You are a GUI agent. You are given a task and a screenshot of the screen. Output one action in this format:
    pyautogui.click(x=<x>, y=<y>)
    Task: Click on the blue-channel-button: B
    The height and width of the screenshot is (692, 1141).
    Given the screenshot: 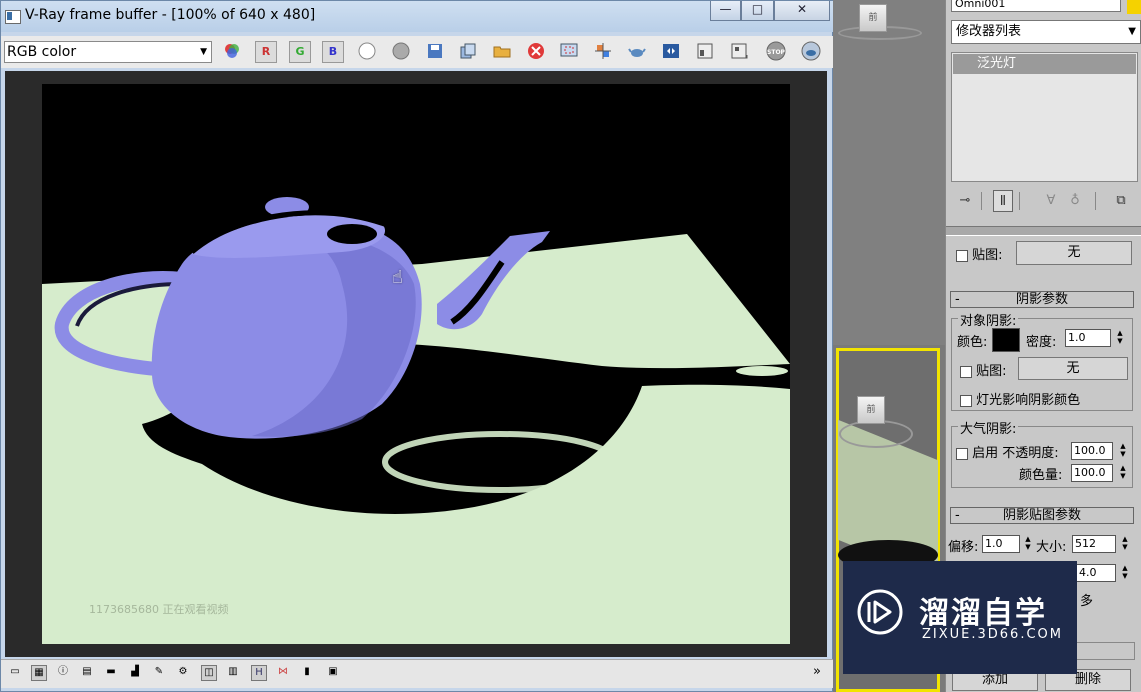 What is the action you would take?
    pyautogui.click(x=333, y=52)
    